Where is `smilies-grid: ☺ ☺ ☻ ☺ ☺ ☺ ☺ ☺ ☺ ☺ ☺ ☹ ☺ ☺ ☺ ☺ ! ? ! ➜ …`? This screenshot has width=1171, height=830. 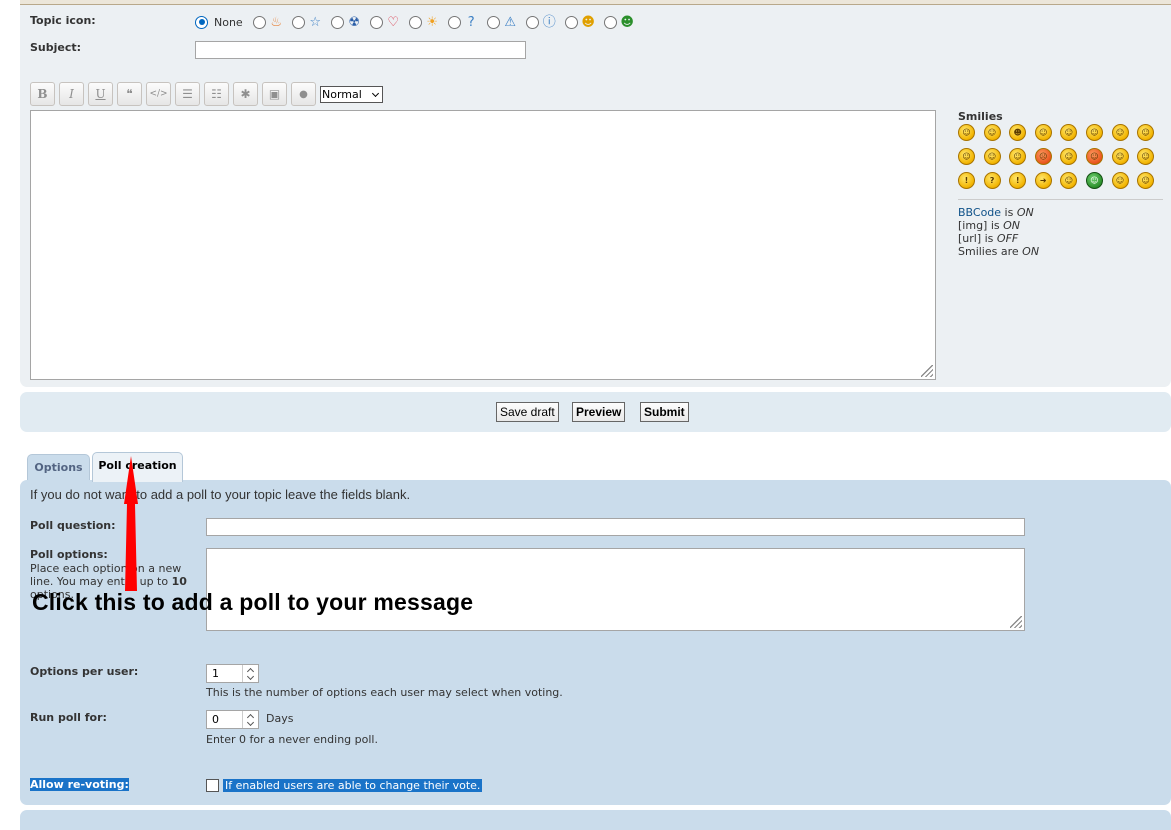
smilies-grid: ☺ ☺ ☻ ☺ ☺ ☺ ☺ ☺ ☺ ☺ ☺ ☹ ☺ ☺ ☺ ☺ ! ? ! ➜ … is located at coordinates (1060, 156).